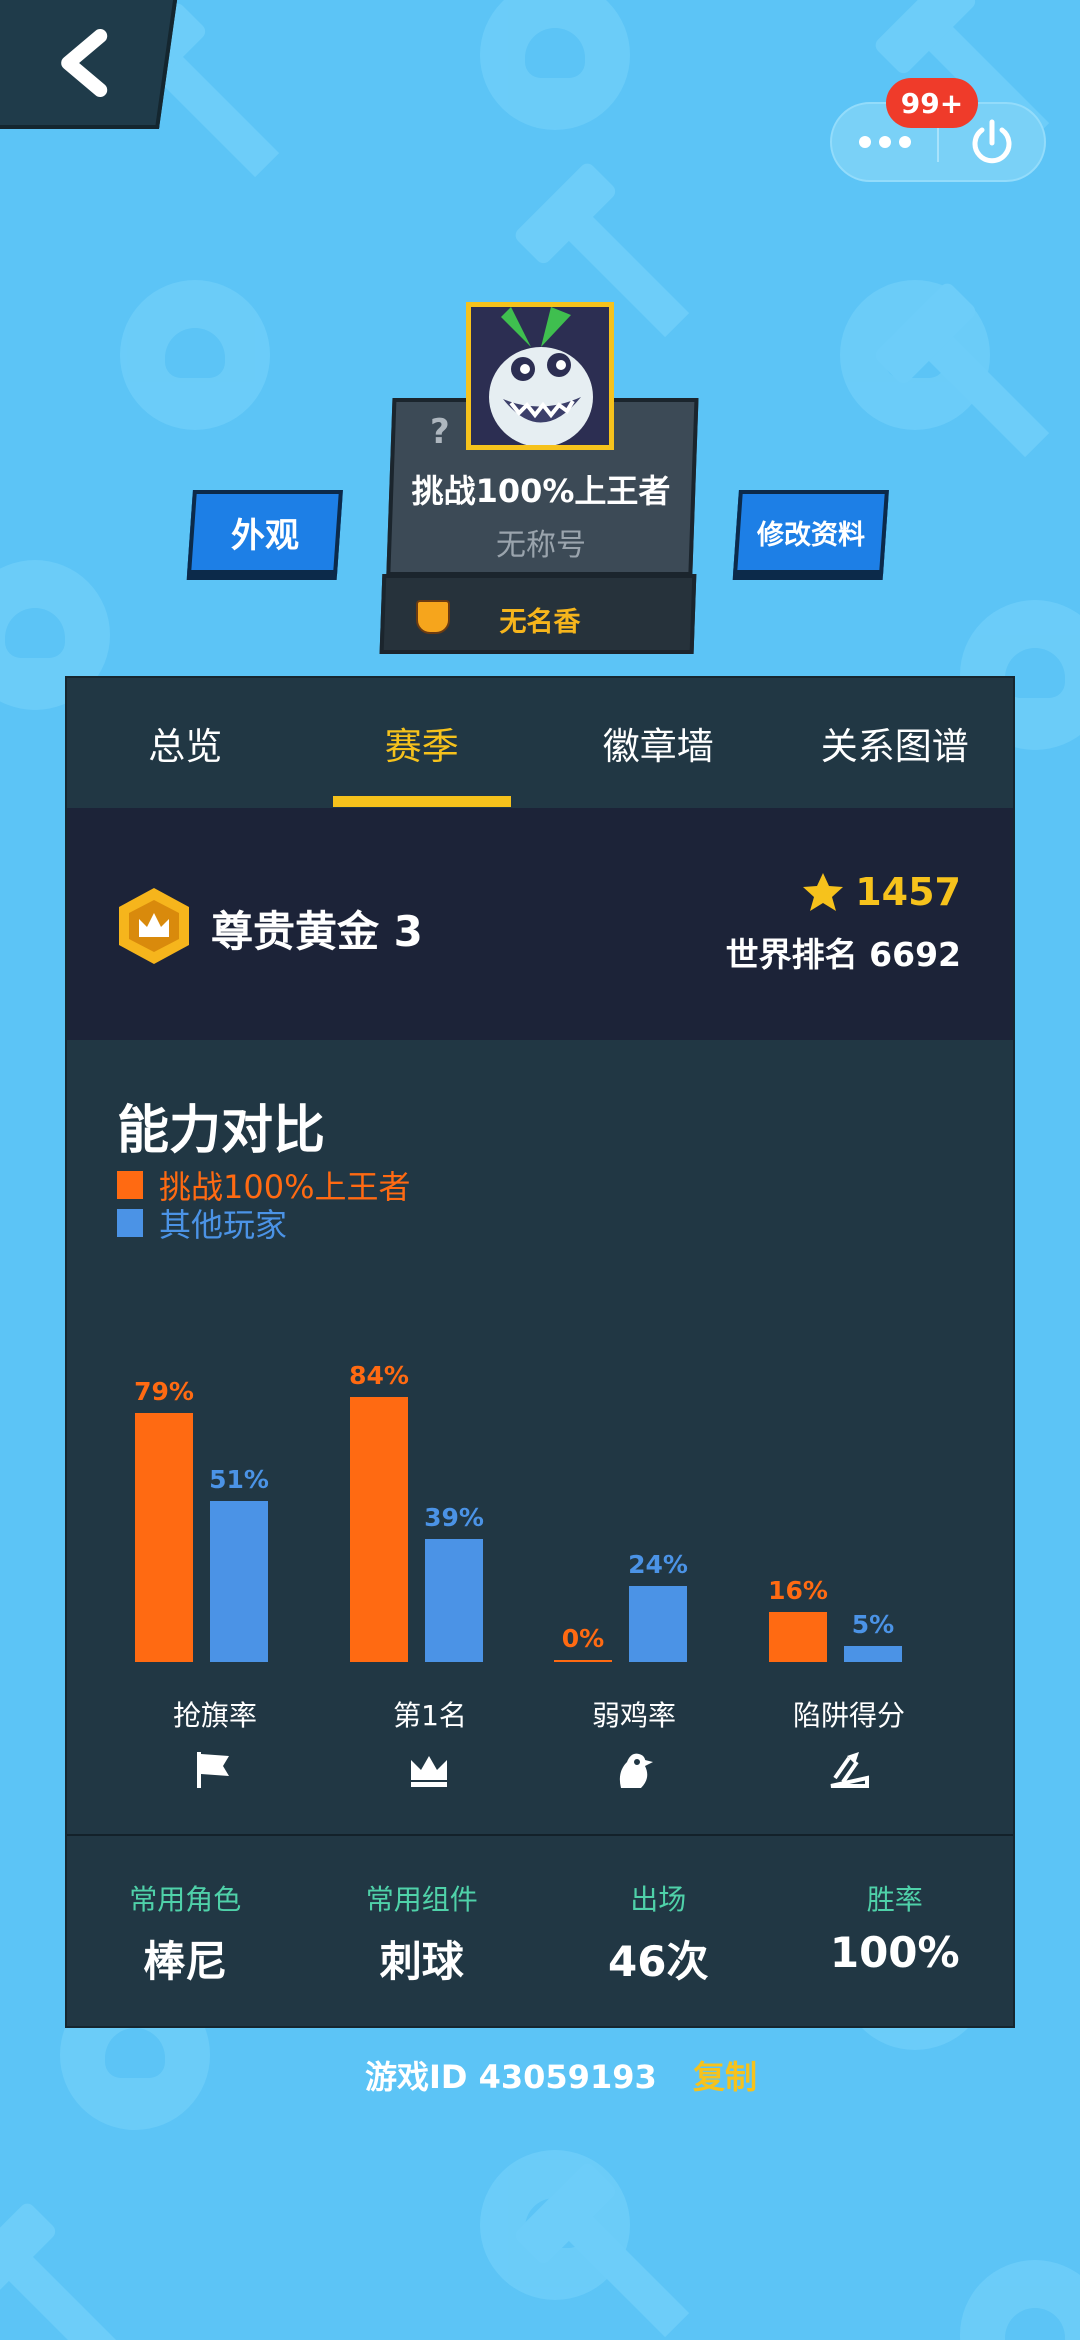  What do you see at coordinates (725, 2075) in the screenshot?
I see `copy-button: 复制` at bounding box center [725, 2075].